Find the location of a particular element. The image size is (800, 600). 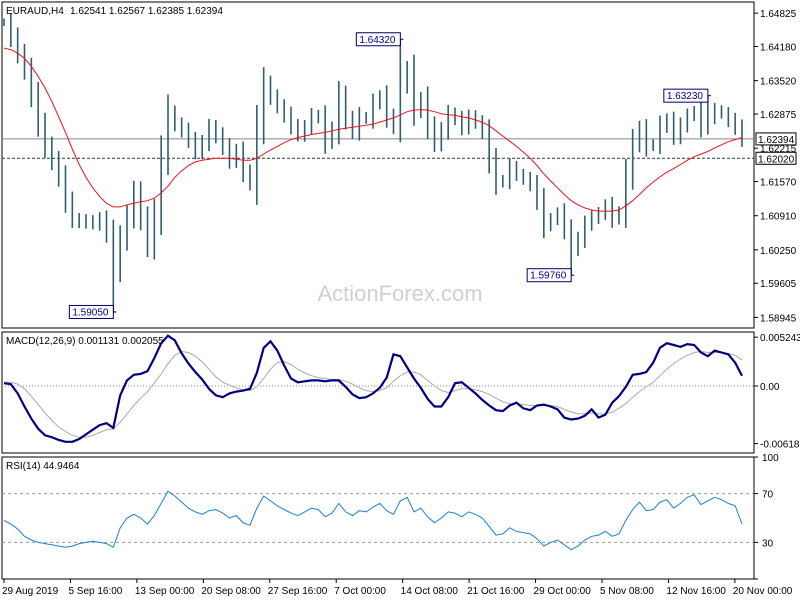

x-tick-label: 7 Oct 00:00 is located at coordinates (360, 591).